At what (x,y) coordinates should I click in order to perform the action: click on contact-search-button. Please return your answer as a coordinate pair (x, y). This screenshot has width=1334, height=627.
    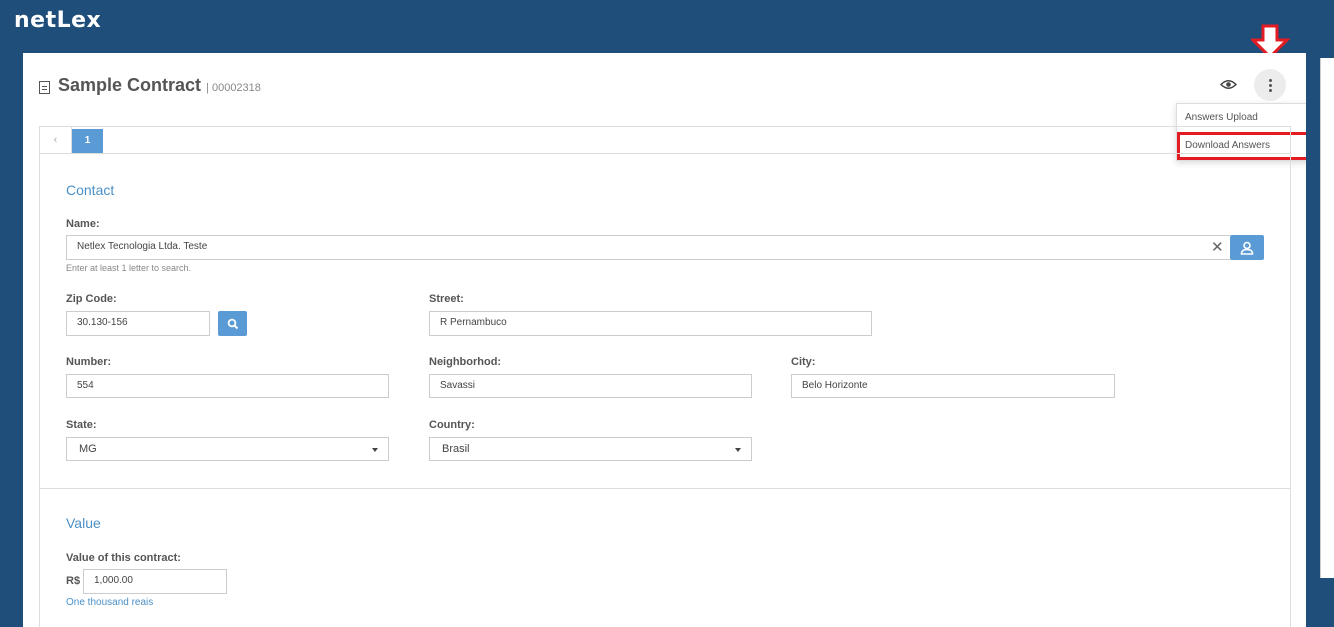
    Looking at the image, I should click on (1247, 247).